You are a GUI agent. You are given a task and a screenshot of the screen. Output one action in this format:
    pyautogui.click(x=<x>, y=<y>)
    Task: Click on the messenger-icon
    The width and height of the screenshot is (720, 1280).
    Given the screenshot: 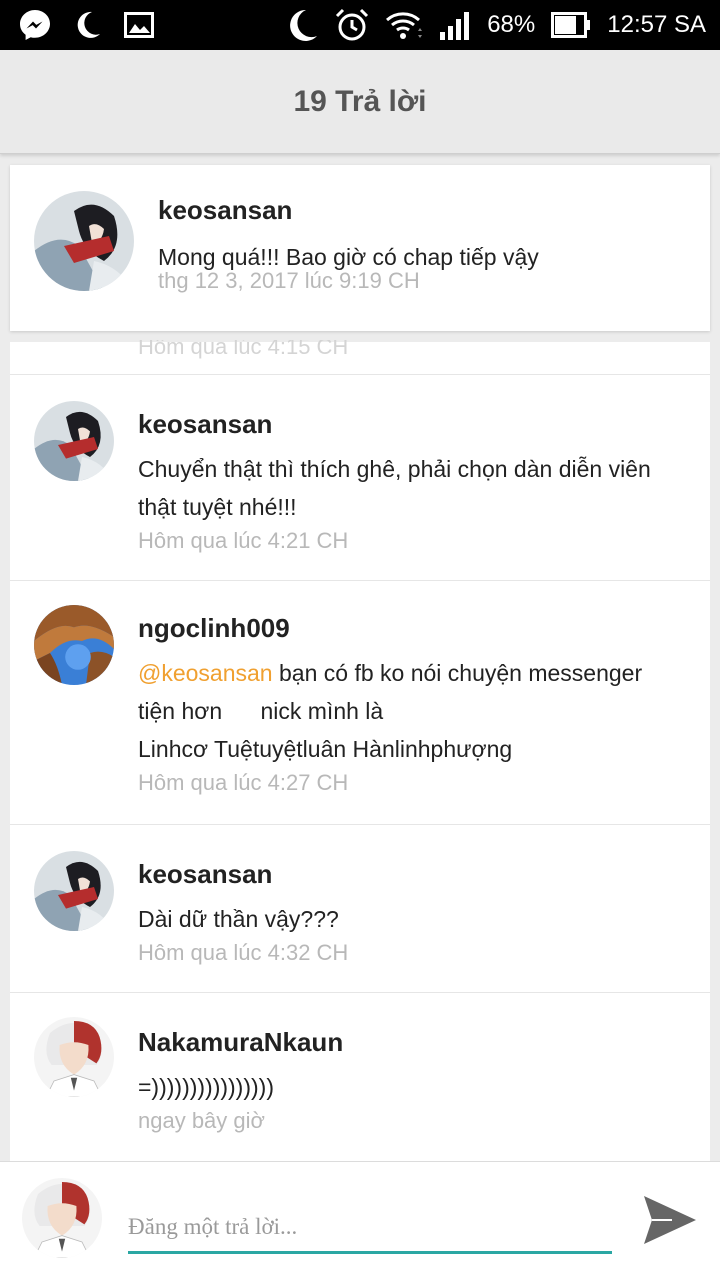 What is the action you would take?
    pyautogui.click(x=35, y=25)
    